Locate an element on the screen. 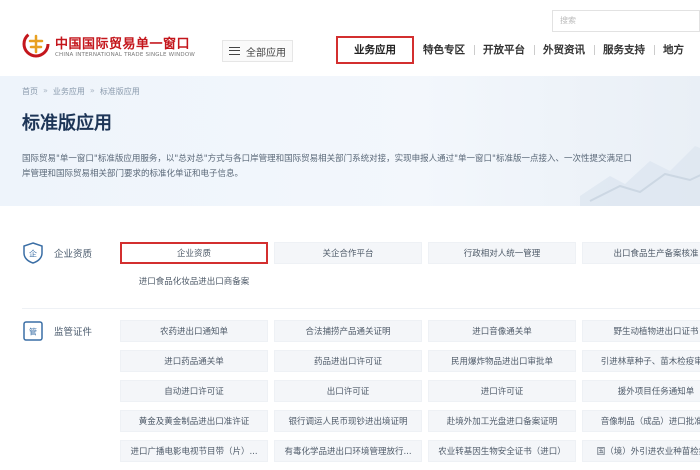 This screenshot has width=700, height=470. app-tile: 农业转基因生物安全证书（进口） is located at coordinates (502, 451).